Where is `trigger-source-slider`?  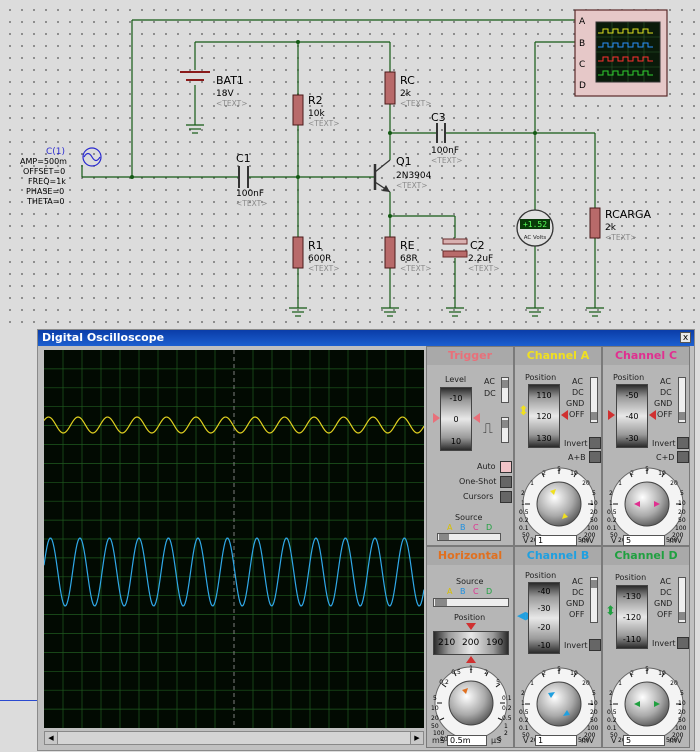 trigger-source-slider is located at coordinates (469, 537).